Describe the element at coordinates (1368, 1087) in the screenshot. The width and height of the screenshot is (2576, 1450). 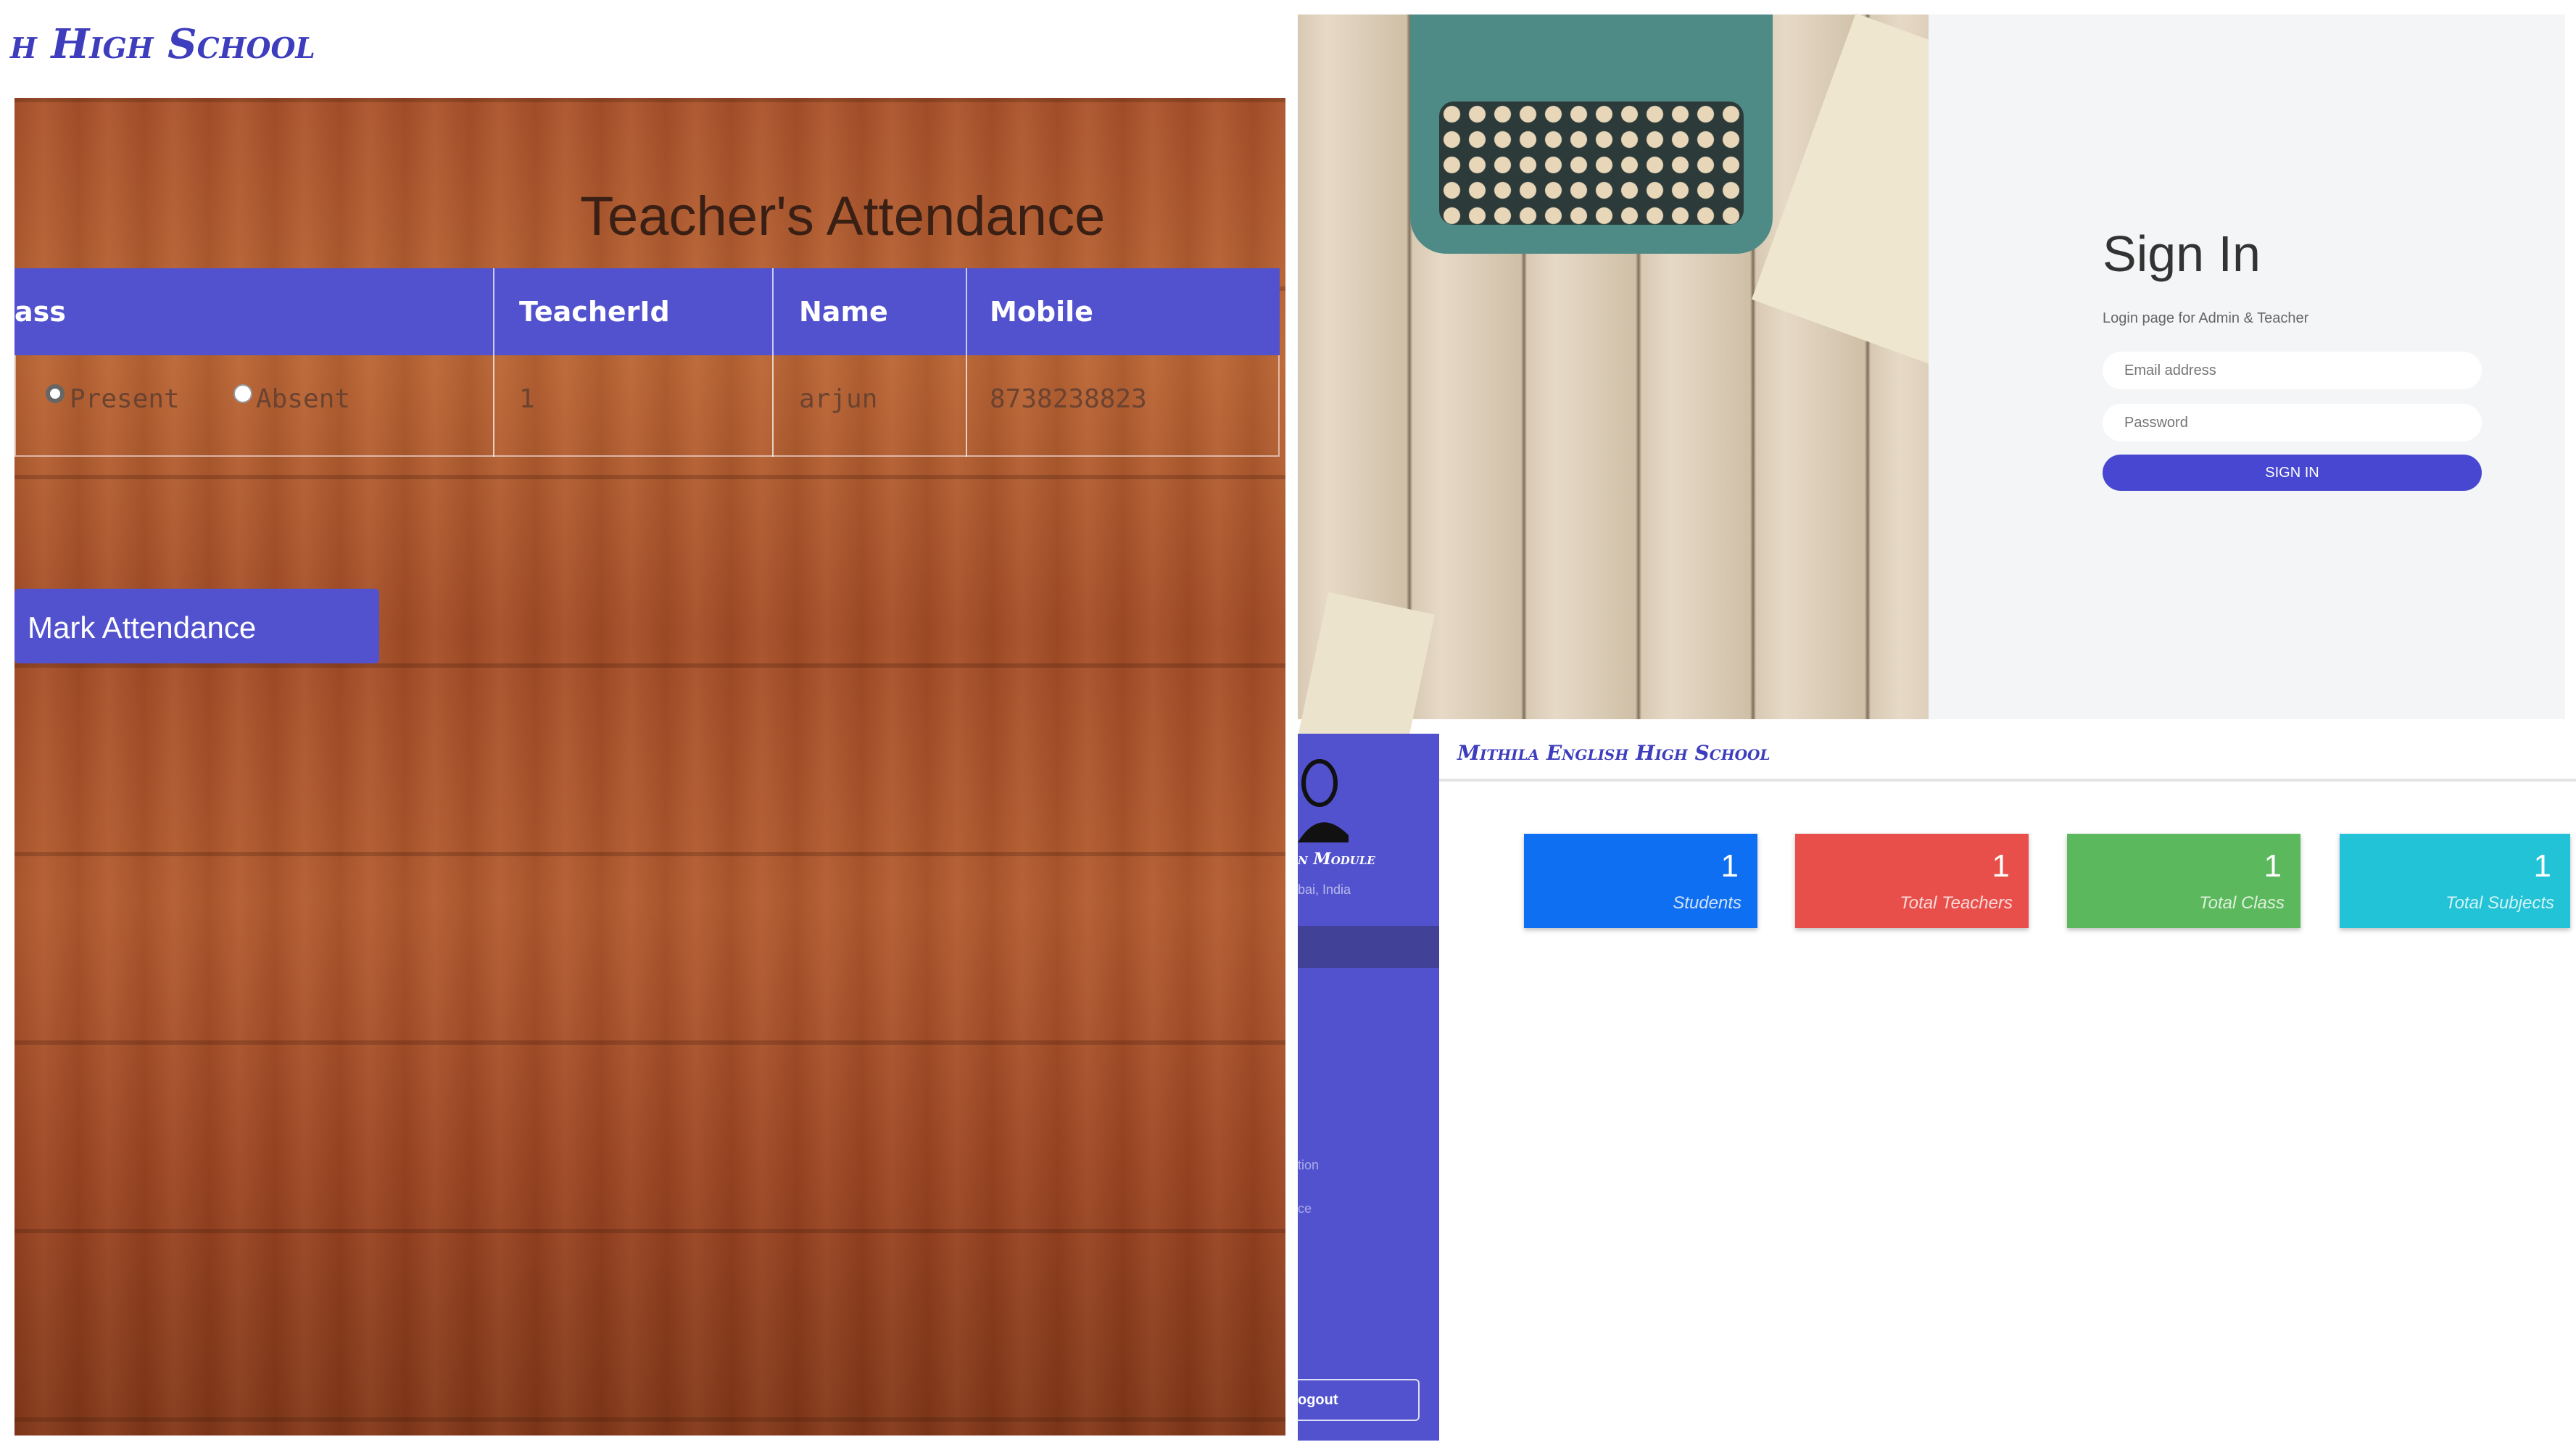
I see `sidebar: n Module bai, India tion ce ogout` at that location.